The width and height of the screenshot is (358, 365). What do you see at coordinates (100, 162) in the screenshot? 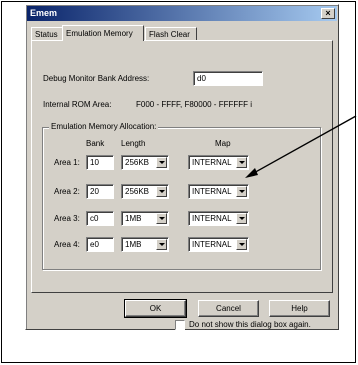
I see `area1-bank-input: 10` at bounding box center [100, 162].